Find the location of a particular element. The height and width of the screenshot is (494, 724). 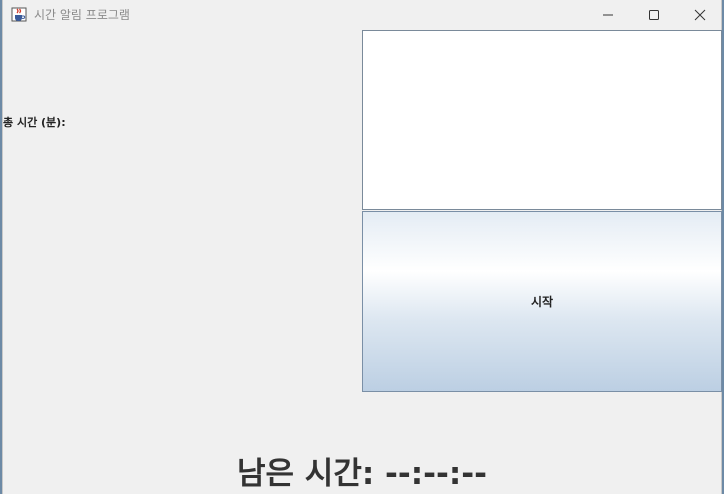

remaining-time-display: 남은 시간: --:--:-- is located at coordinates (362, 474).